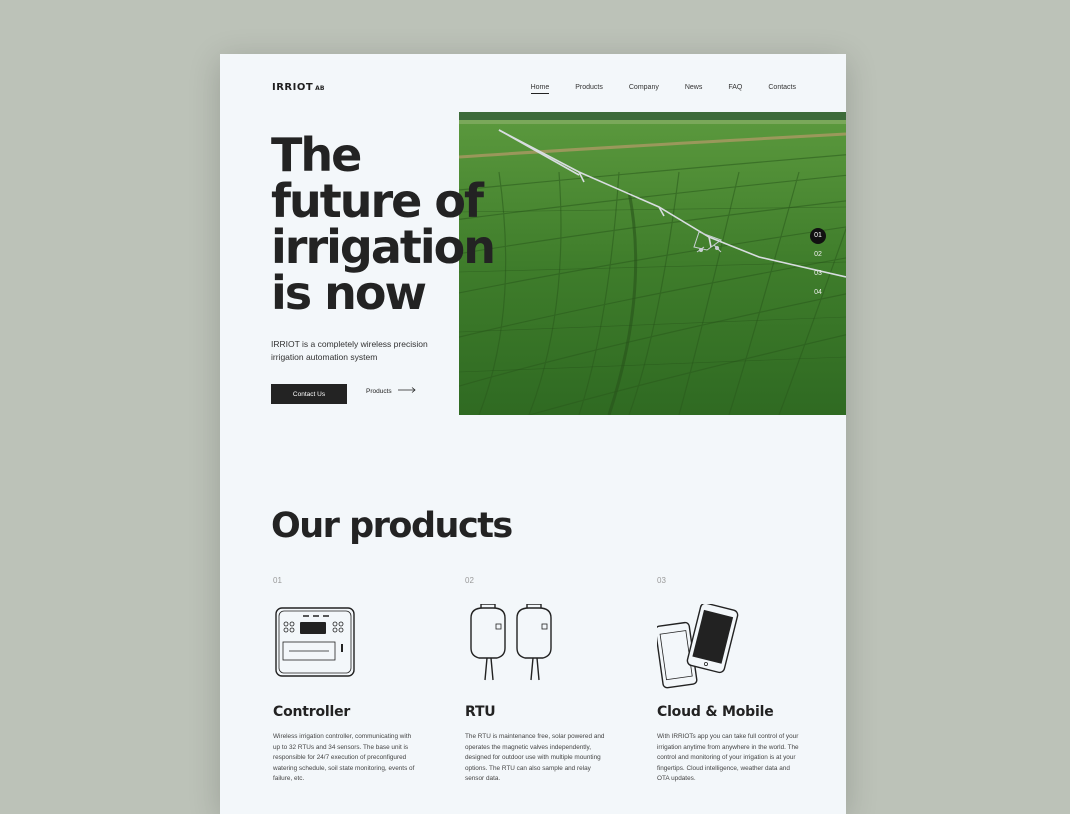  What do you see at coordinates (589, 89) in the screenshot?
I see `nav-products: Products` at bounding box center [589, 89].